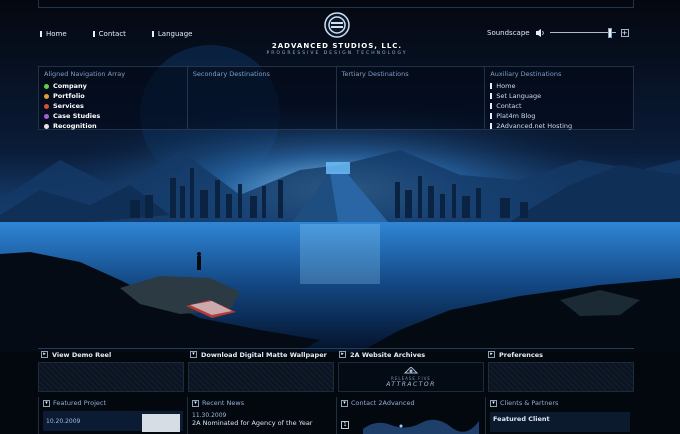 This screenshot has width=680, height=434. I want to click on top-nav-contact: Contact, so click(109, 34).